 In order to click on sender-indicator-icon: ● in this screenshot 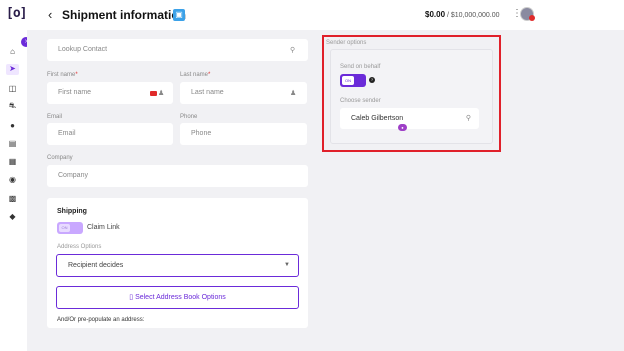, I will do `click(402, 127)`.